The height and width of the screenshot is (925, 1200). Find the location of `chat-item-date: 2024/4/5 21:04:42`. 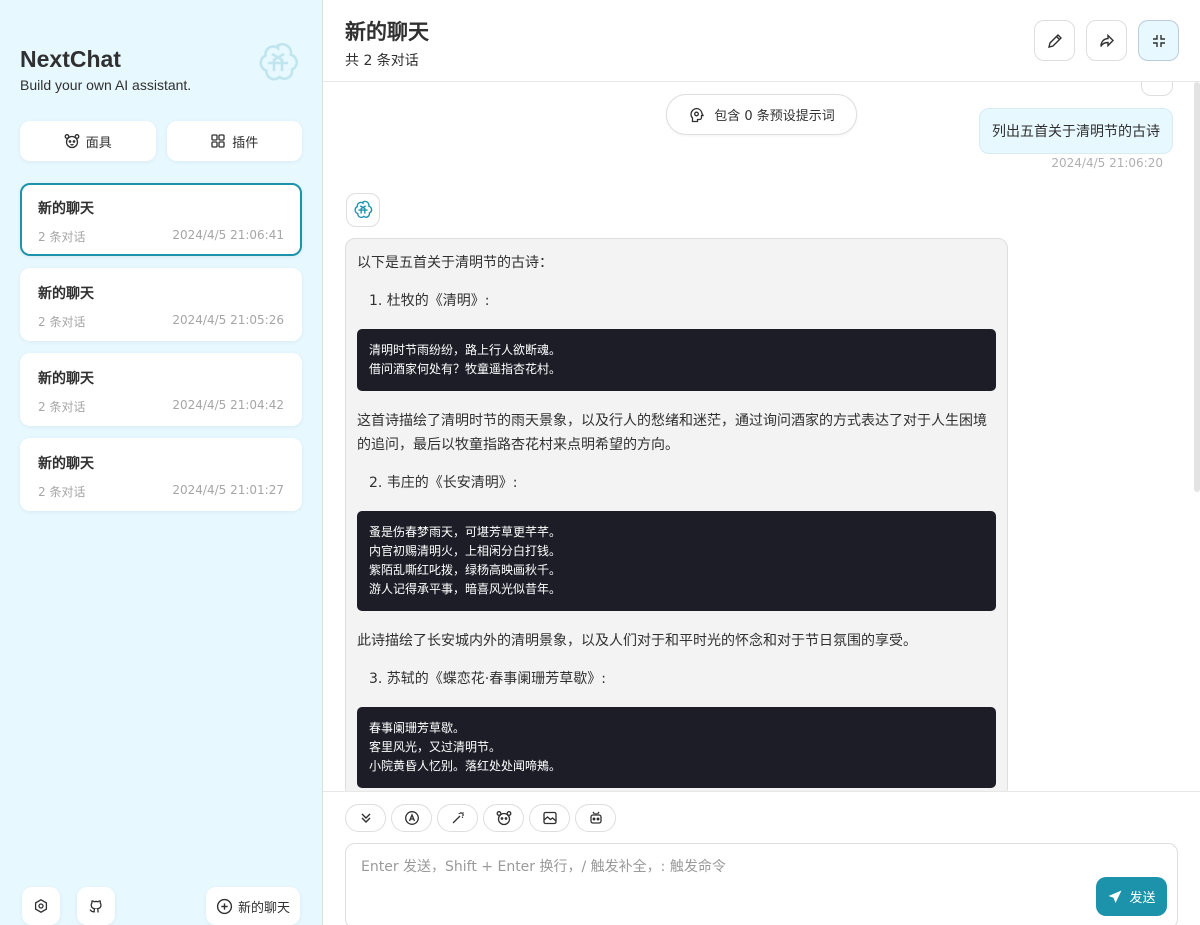

chat-item-date: 2024/4/5 21:04:42 is located at coordinates (228, 405).